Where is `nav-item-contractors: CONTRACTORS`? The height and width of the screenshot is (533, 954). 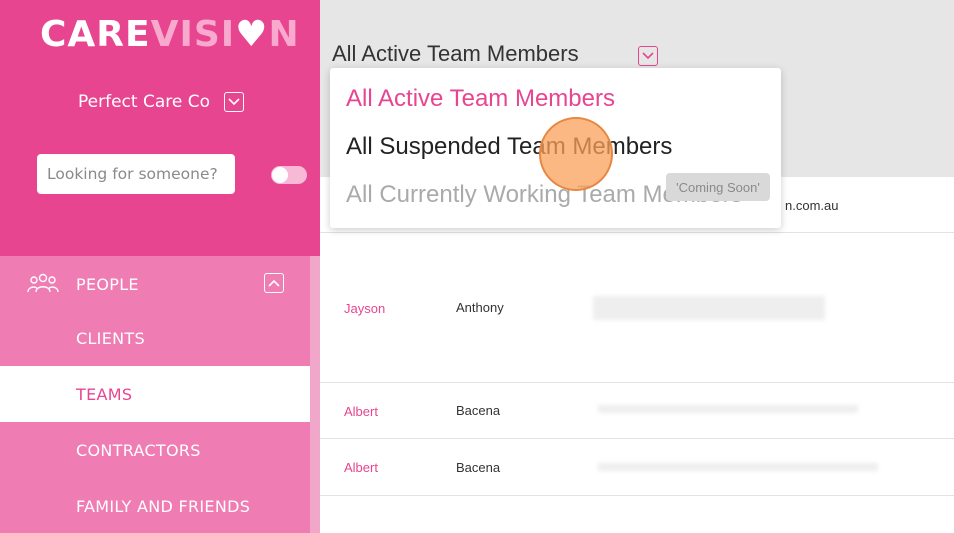
nav-item-contractors: CONTRACTORS is located at coordinates (155, 450).